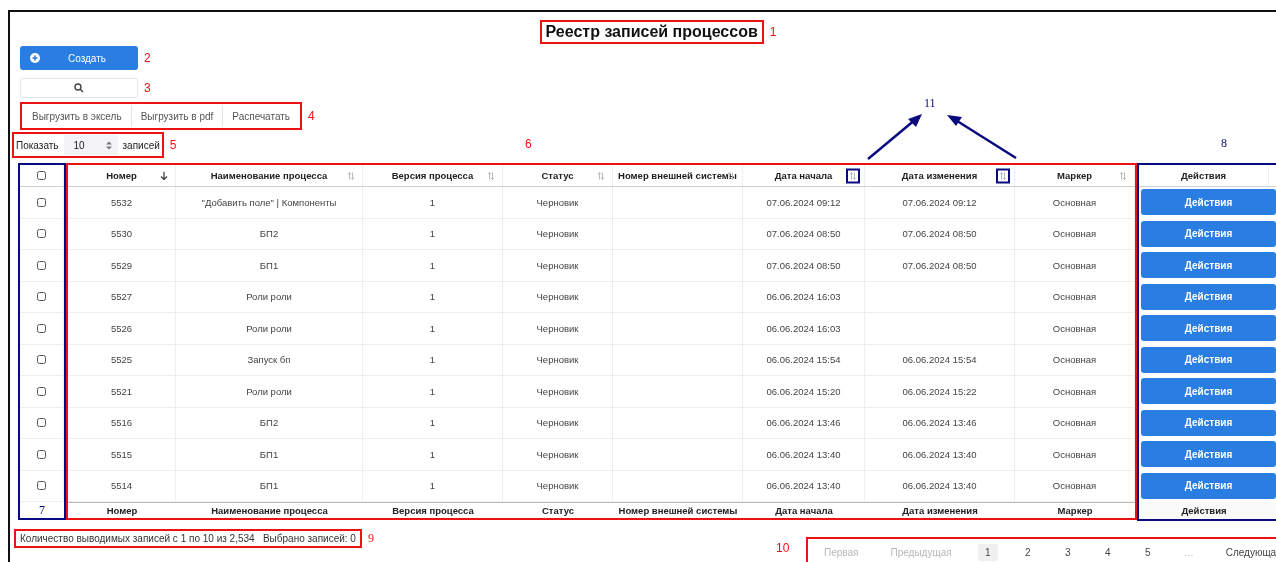  Describe the element at coordinates (35, 58) in the screenshot. I see `plus-icon` at that location.